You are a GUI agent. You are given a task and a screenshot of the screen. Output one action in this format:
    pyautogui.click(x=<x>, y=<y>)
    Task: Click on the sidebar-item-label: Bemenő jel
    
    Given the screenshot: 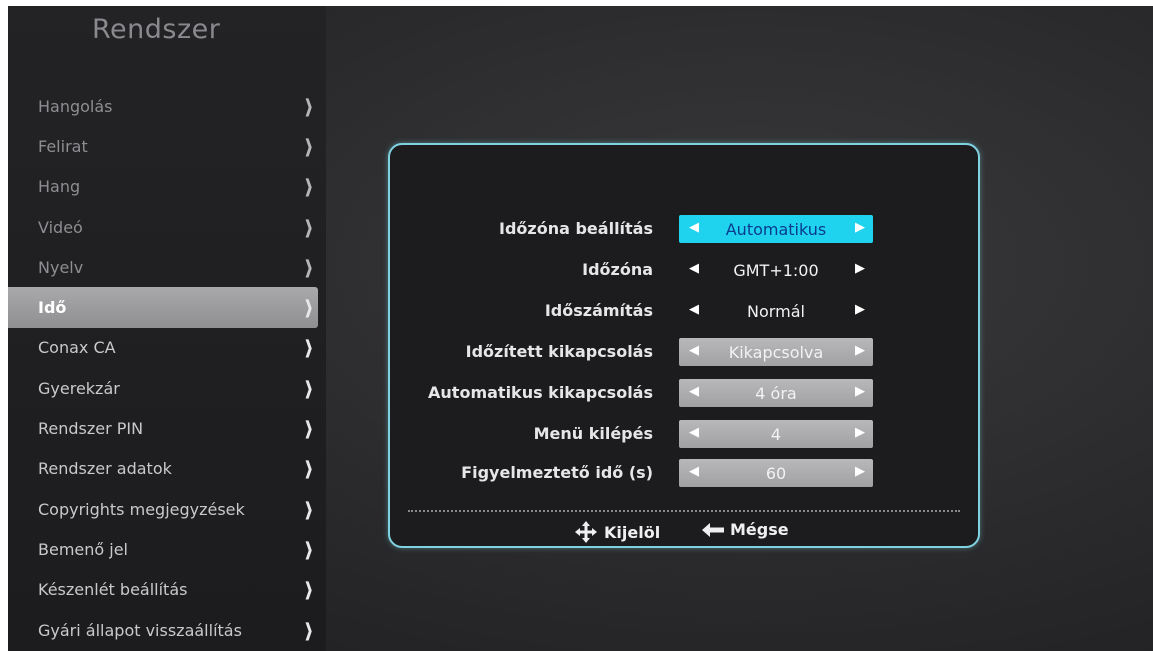 What is the action you would take?
    pyautogui.click(x=83, y=549)
    